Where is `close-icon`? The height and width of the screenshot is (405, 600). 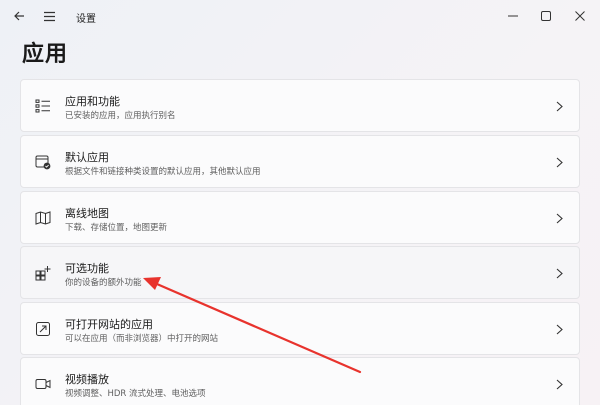 close-icon is located at coordinates (580, 16).